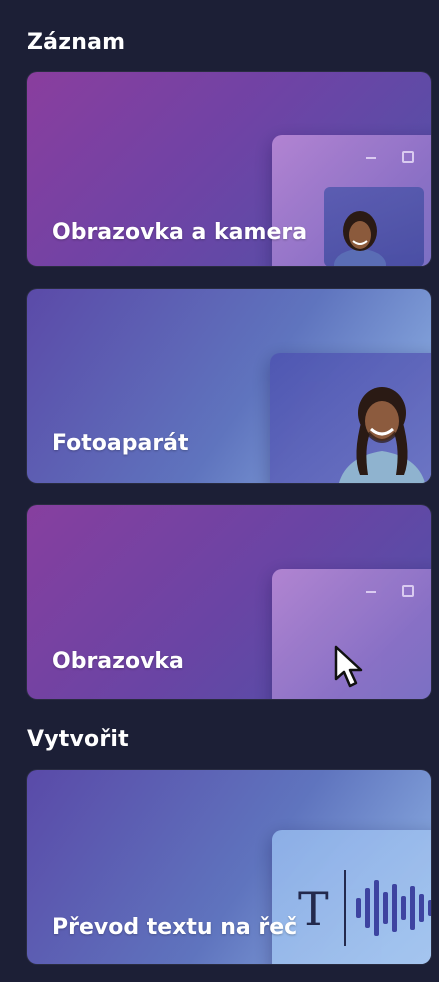 The image size is (447, 982). Describe the element at coordinates (118, 661) in the screenshot. I see `card-label: Obrazovka` at that location.